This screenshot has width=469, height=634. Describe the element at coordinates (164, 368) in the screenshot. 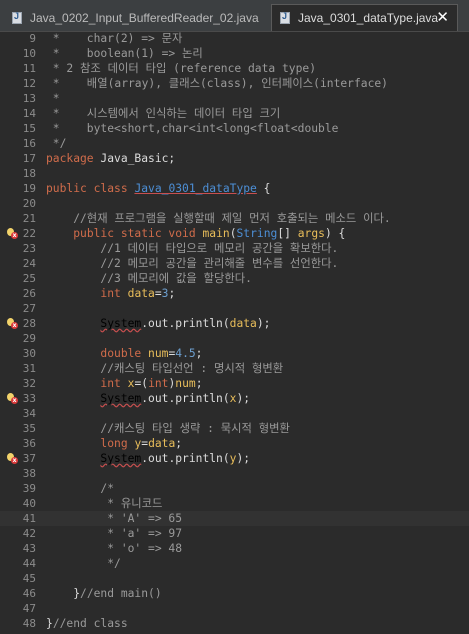

I see `code-text: //캐스팅 타입선언 : 명시적 형변환` at that location.